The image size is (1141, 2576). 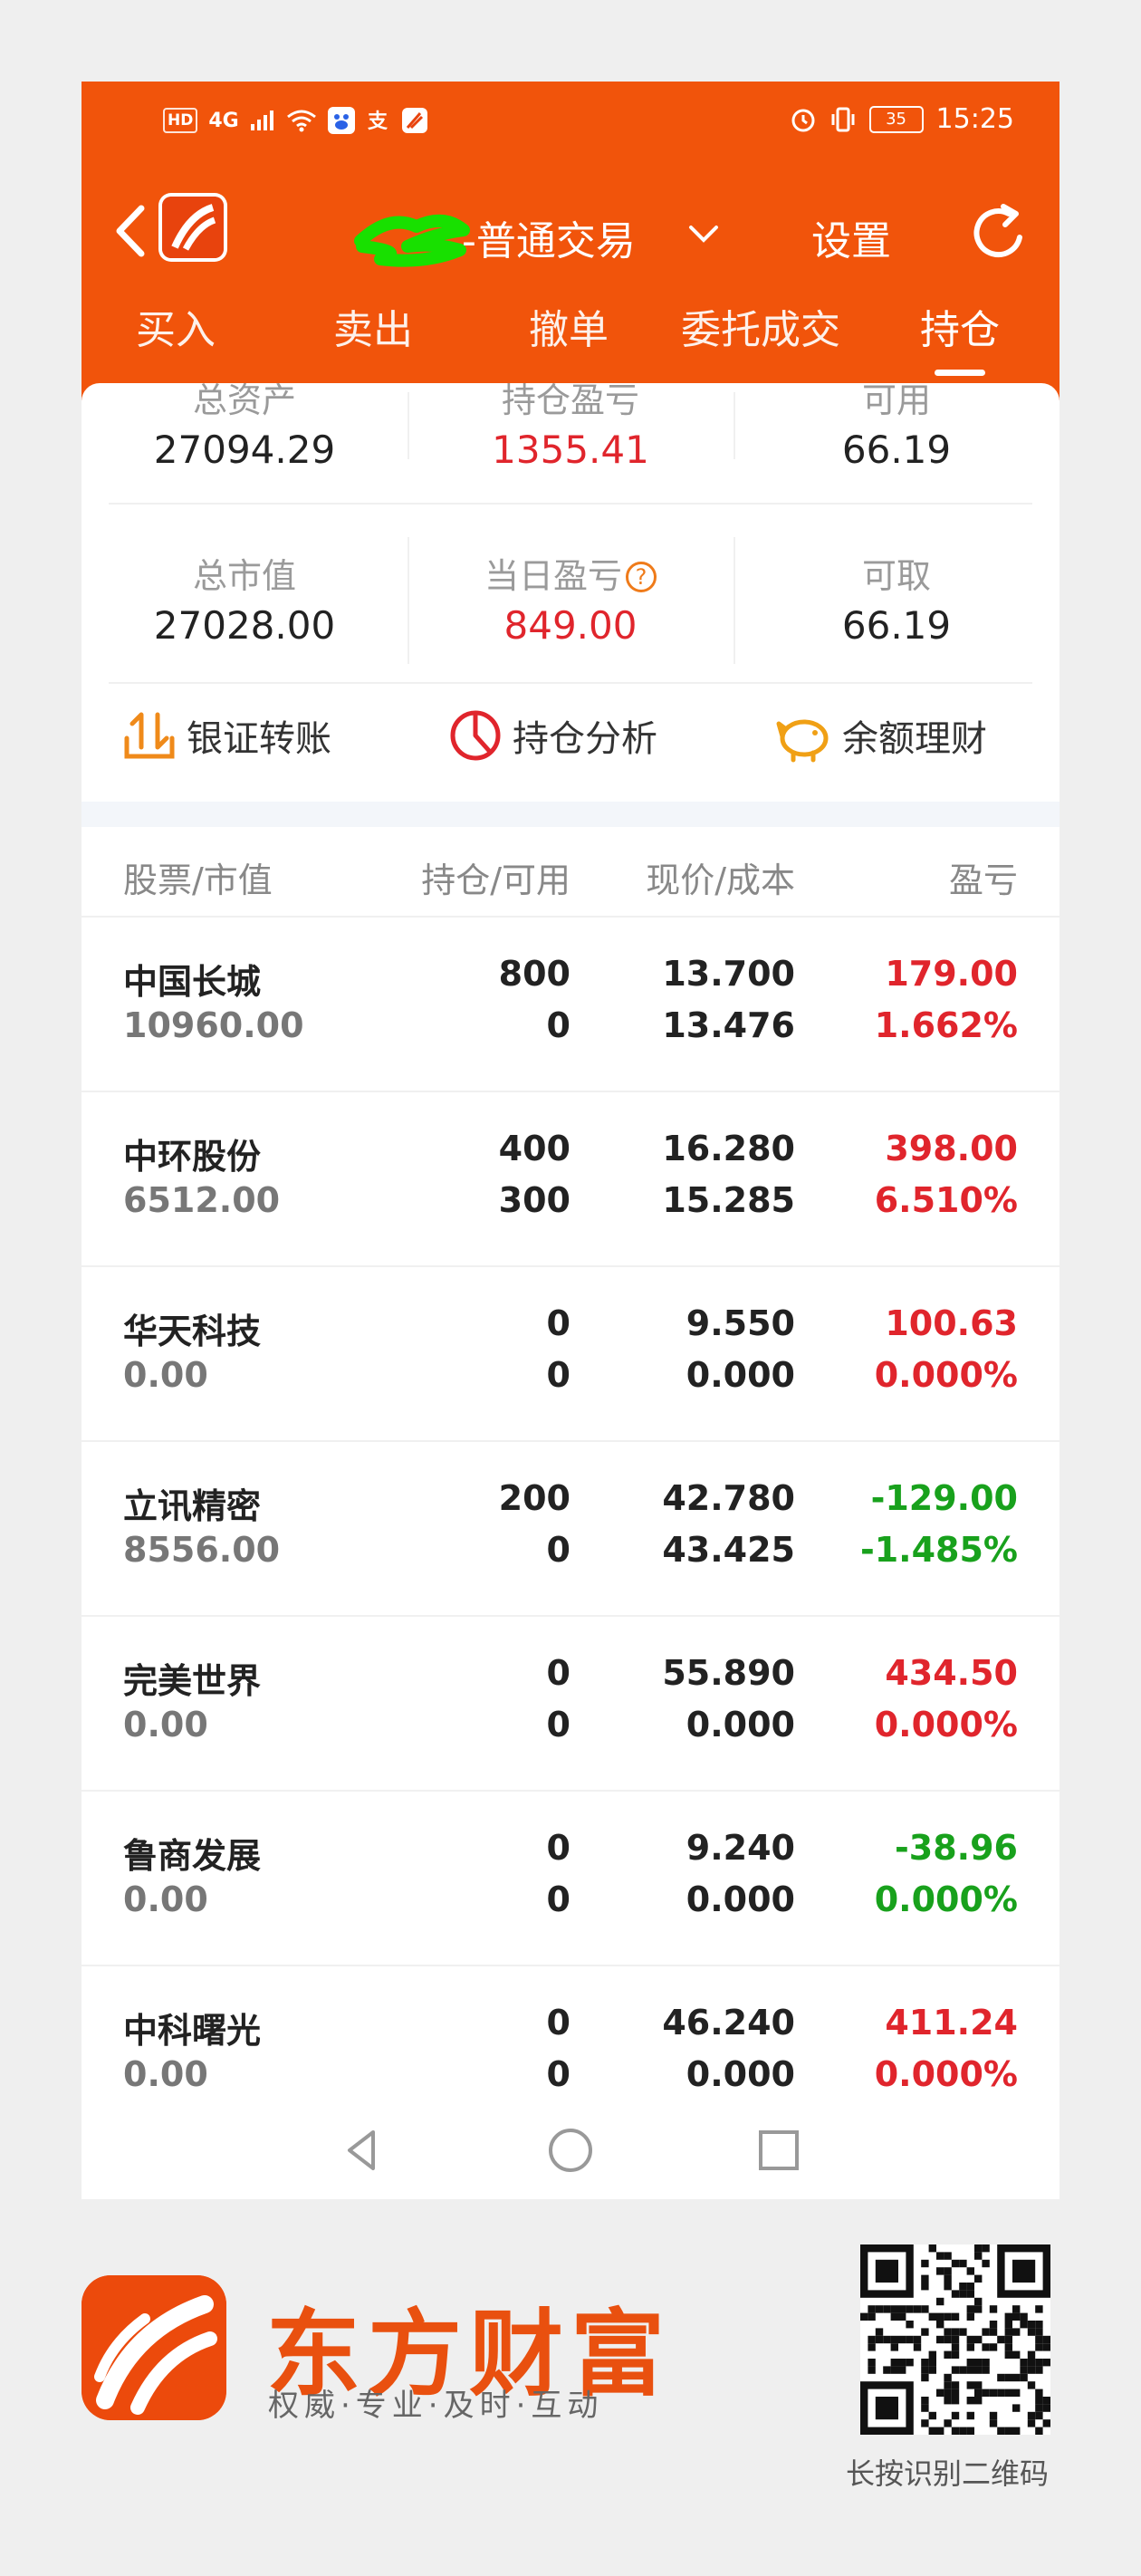 I want to click on table-row: 鲁商发展 0.00 0 0 9.240 0.000 -38.96 0.000%, so click(x=571, y=1879).